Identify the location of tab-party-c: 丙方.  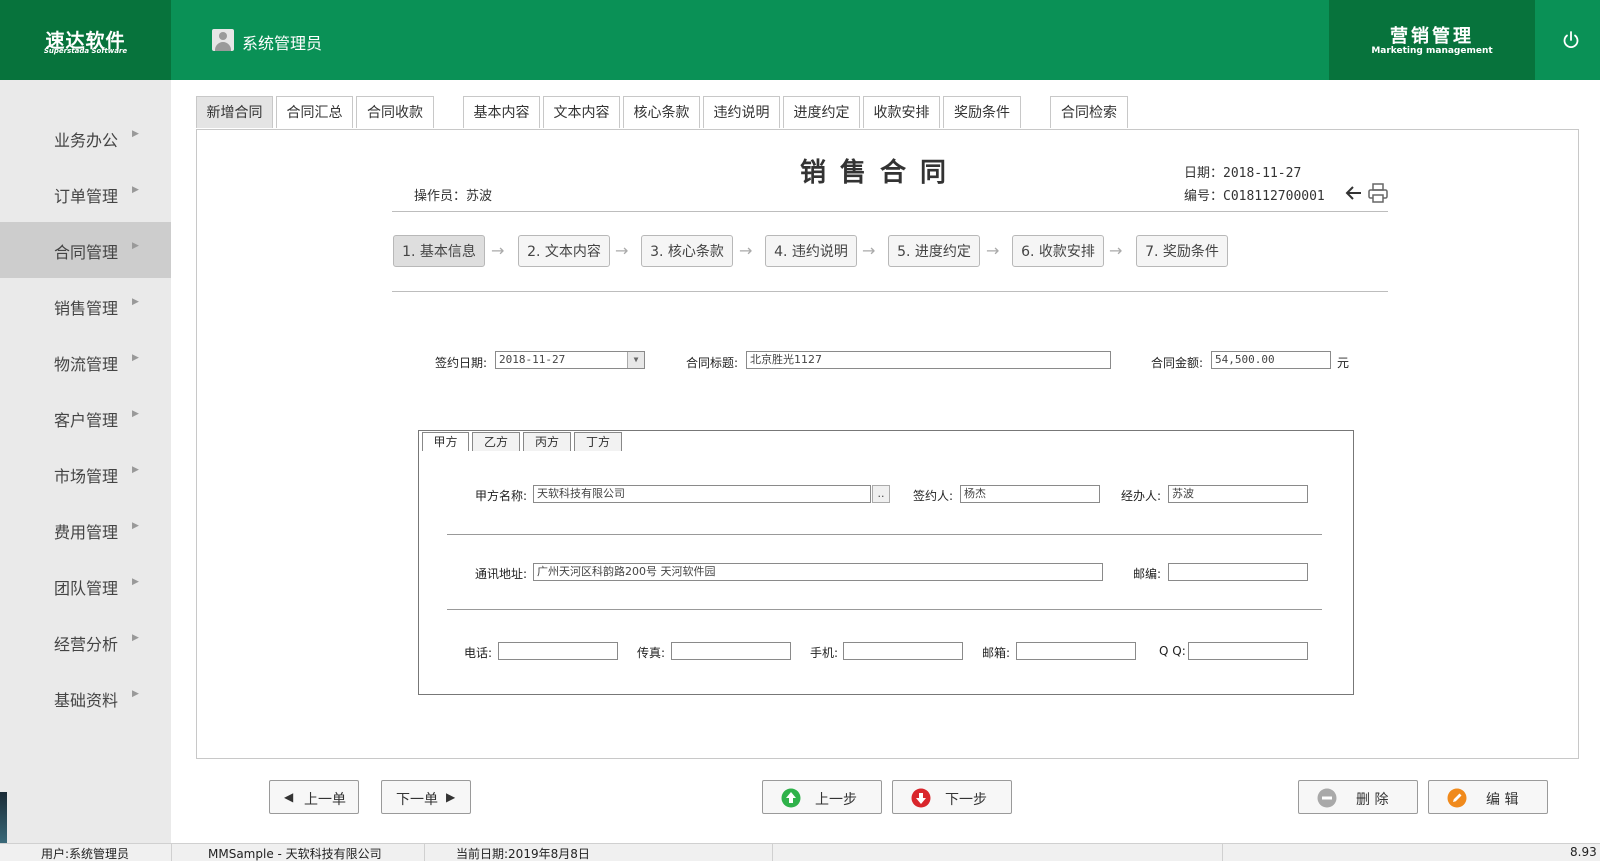
(547, 441).